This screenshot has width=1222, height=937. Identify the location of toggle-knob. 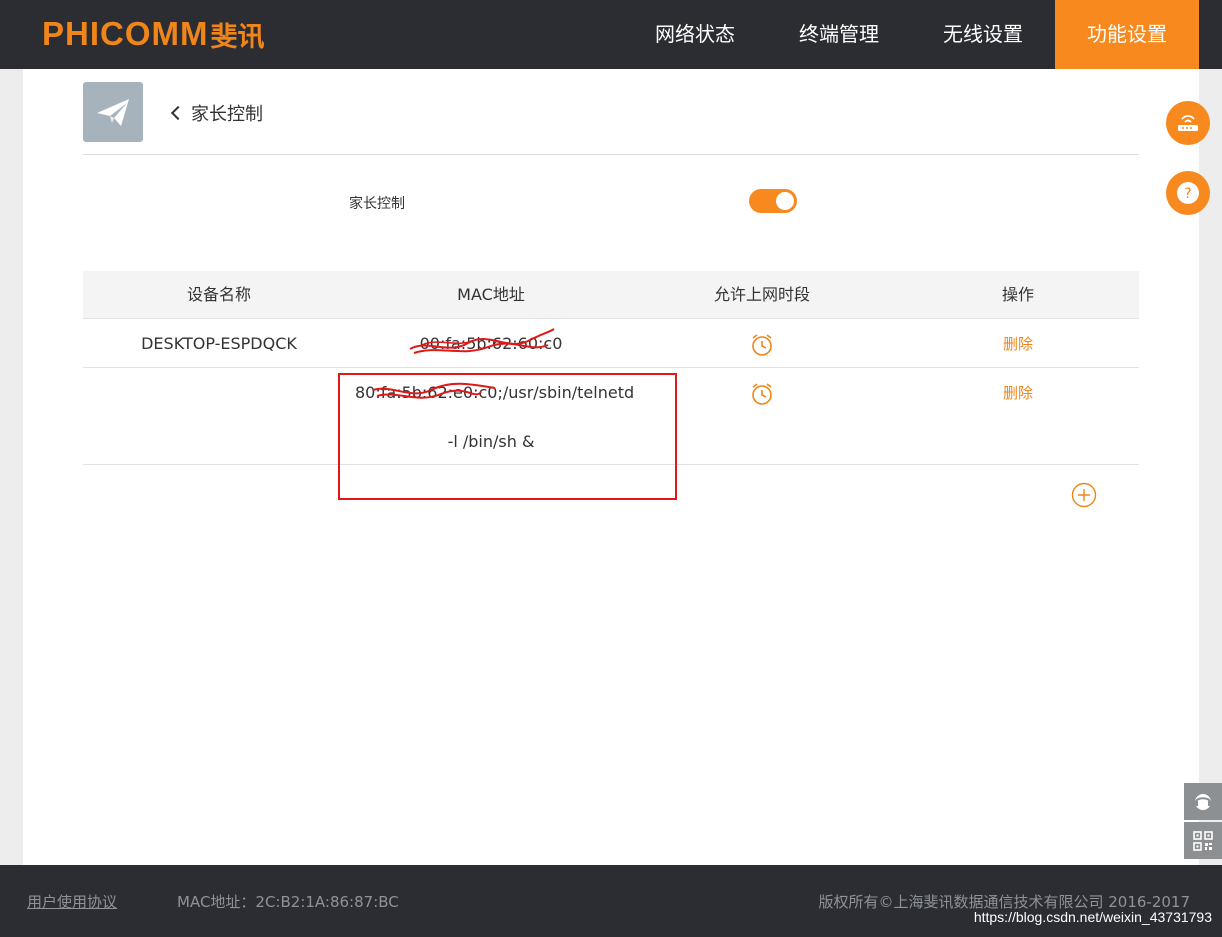
(785, 201).